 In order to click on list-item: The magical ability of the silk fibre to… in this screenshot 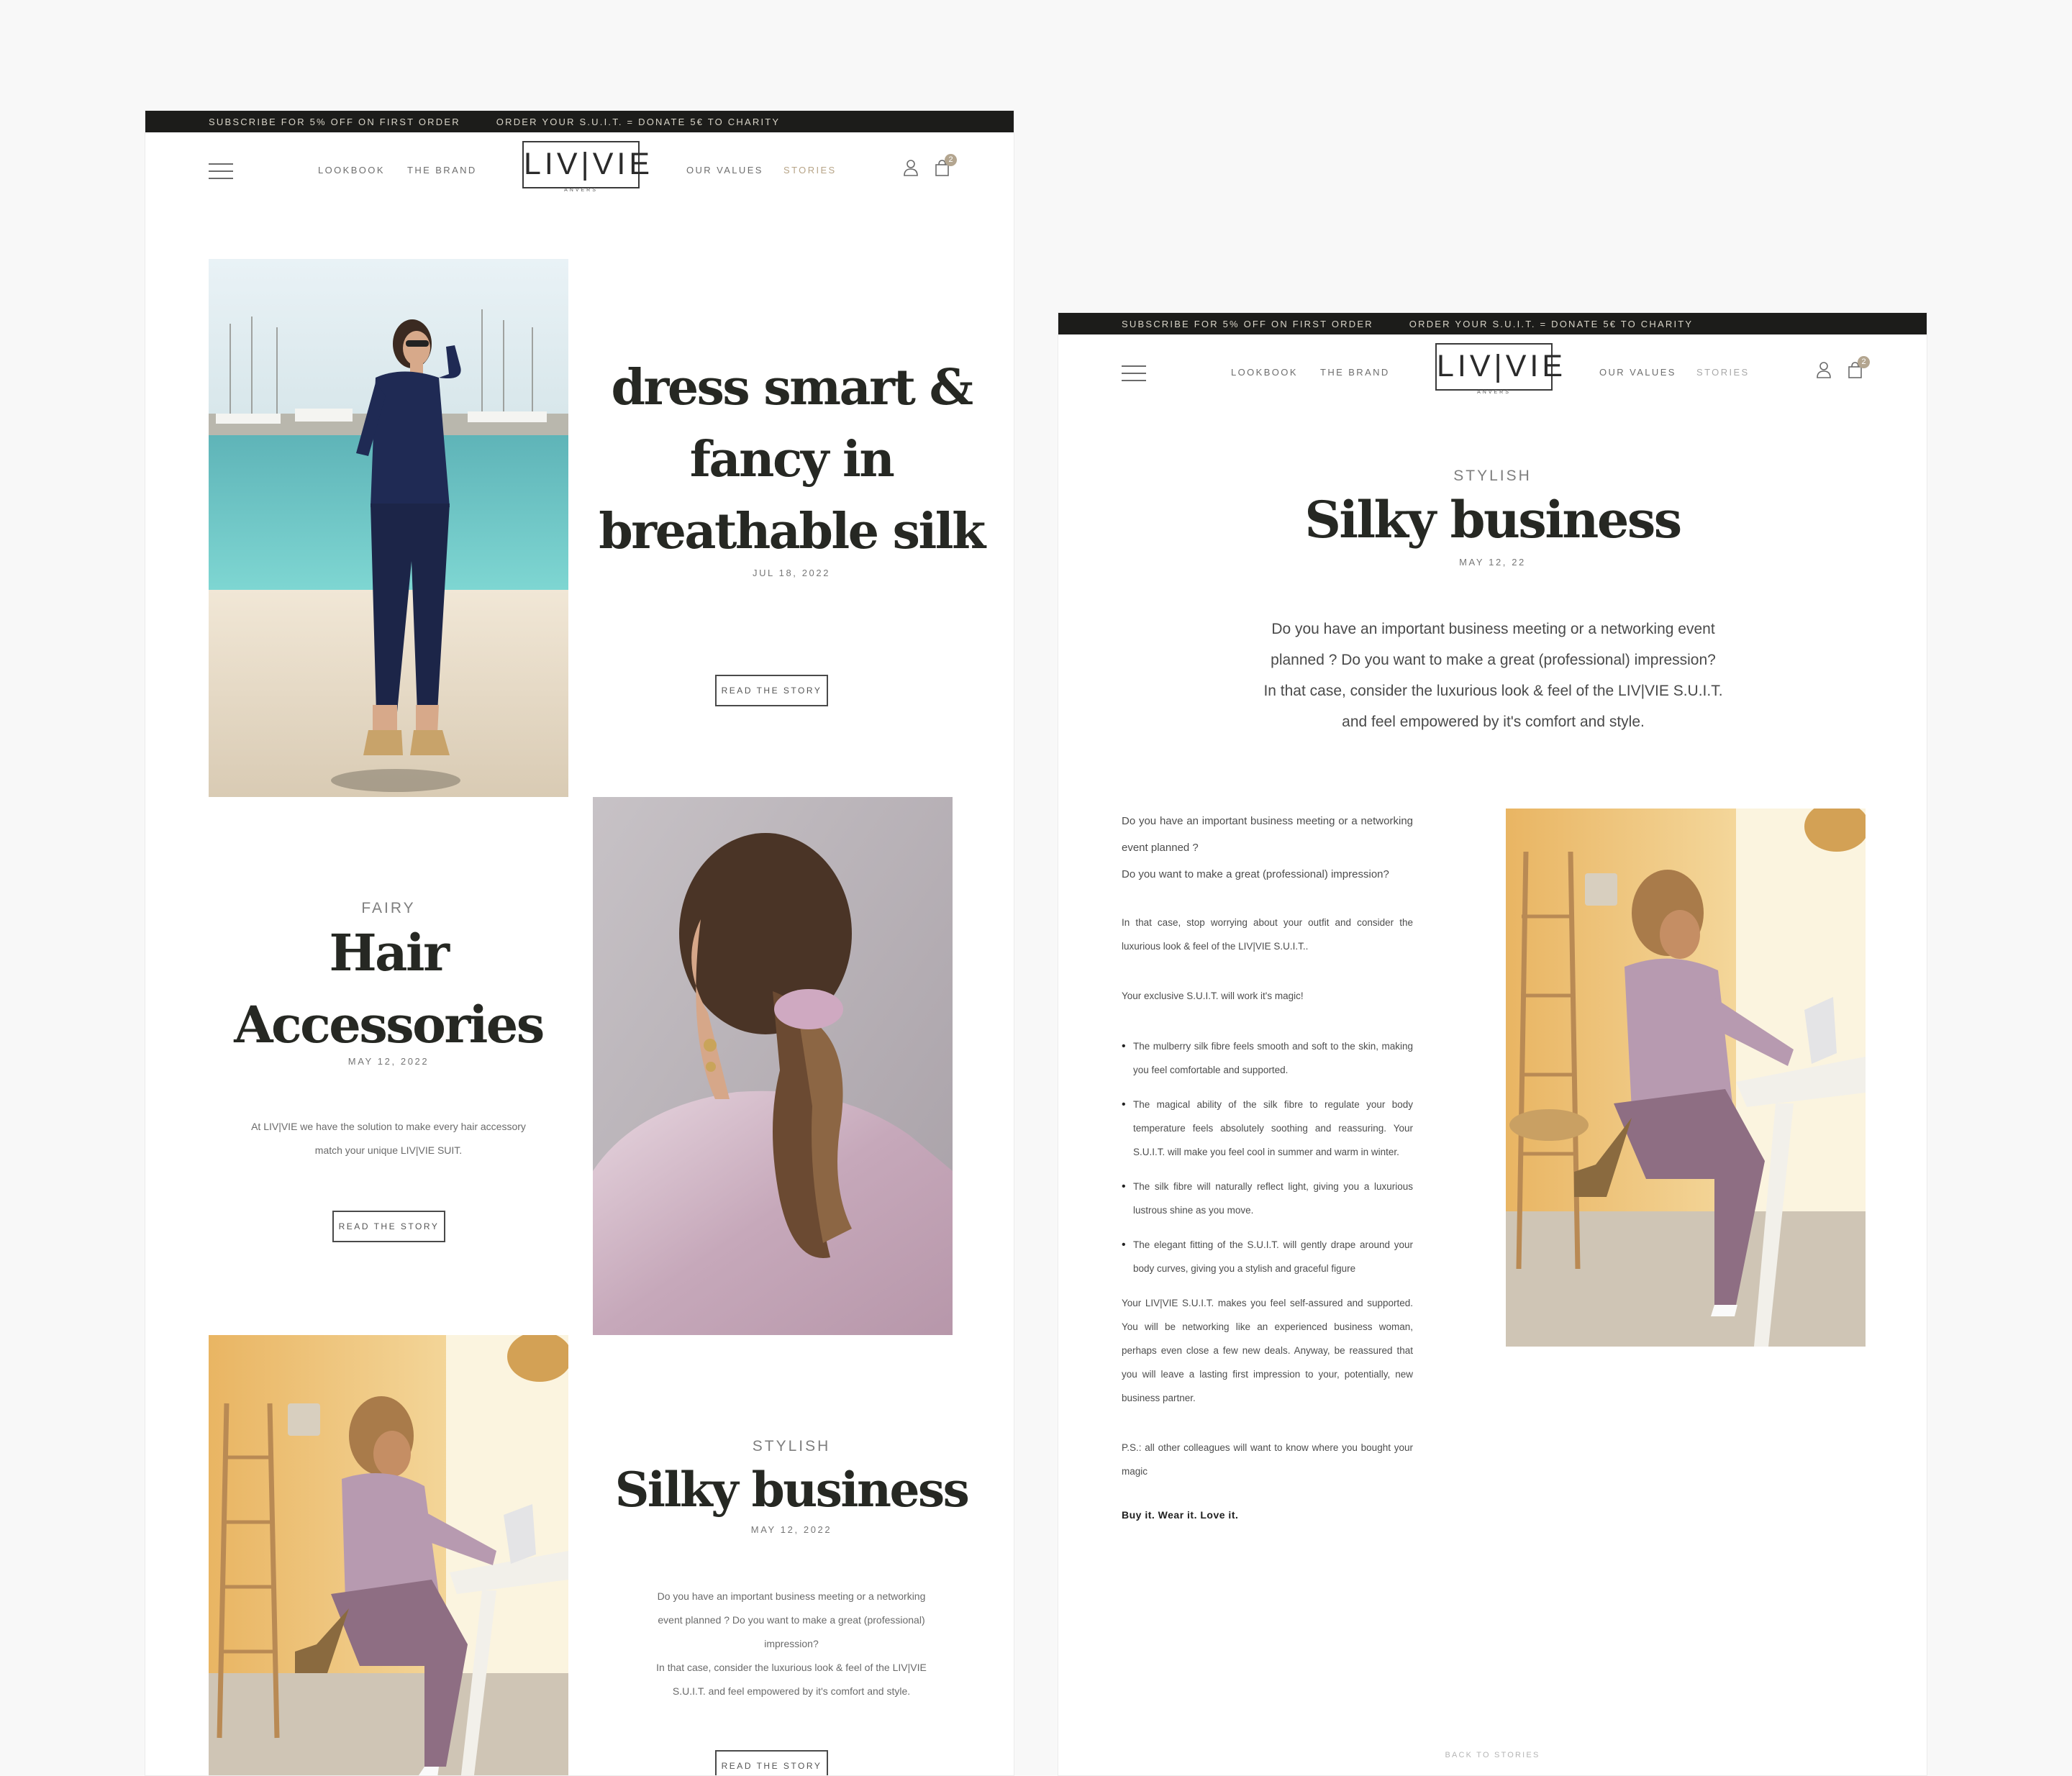, I will do `click(1267, 1128)`.